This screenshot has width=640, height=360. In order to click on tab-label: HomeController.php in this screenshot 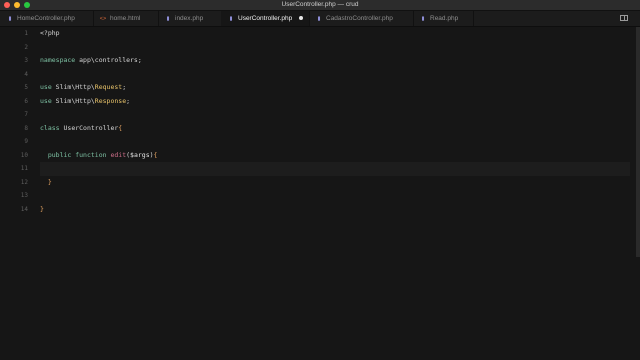, I will do `click(46, 18)`.